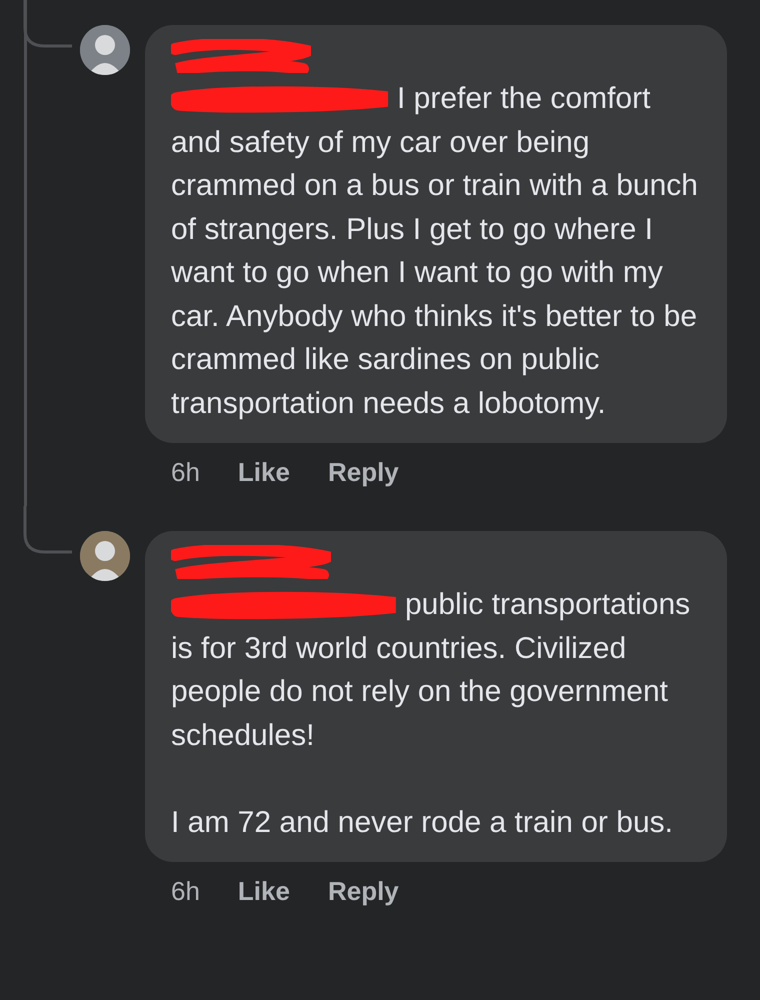 The image size is (760, 1000). Describe the element at coordinates (422, 822) in the screenshot. I see `comment-text: I am 72 and never rode a train or bus.` at that location.